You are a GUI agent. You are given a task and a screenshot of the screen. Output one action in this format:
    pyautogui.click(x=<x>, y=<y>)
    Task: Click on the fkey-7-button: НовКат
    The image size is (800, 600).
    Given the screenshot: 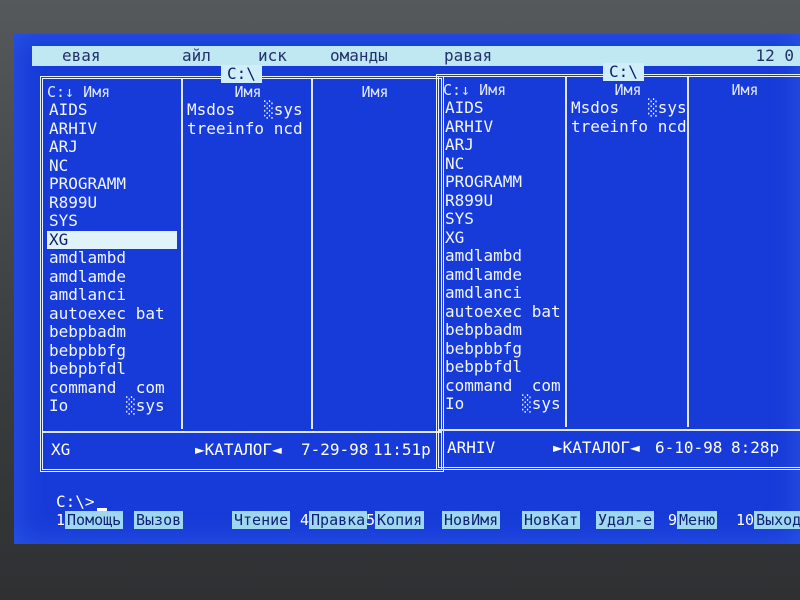 What is the action you would take?
    pyautogui.click(x=551, y=520)
    